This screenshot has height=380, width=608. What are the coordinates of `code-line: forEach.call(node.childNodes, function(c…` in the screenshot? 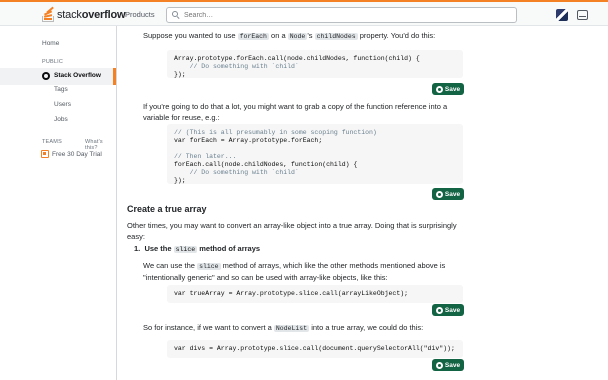 It's located at (266, 164).